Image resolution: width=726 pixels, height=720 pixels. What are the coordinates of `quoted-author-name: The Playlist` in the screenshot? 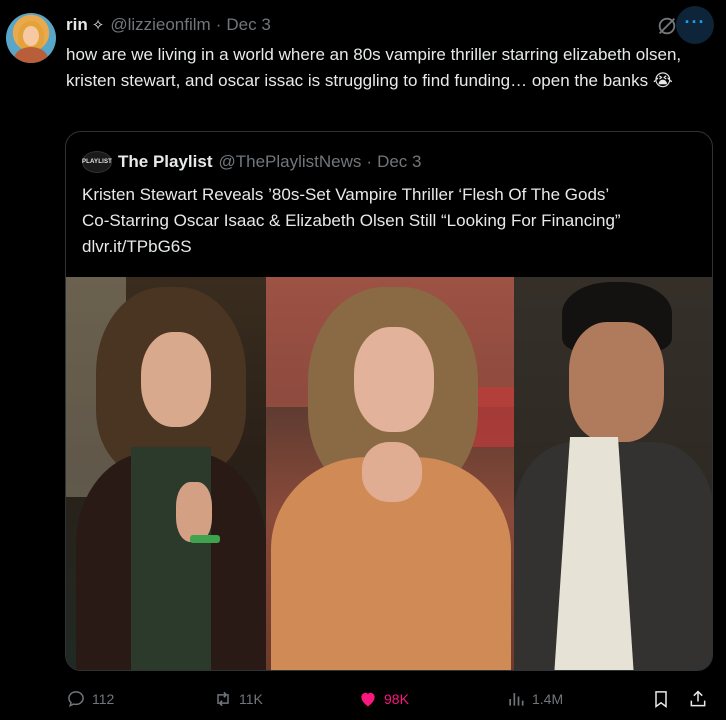 It's located at (165, 162).